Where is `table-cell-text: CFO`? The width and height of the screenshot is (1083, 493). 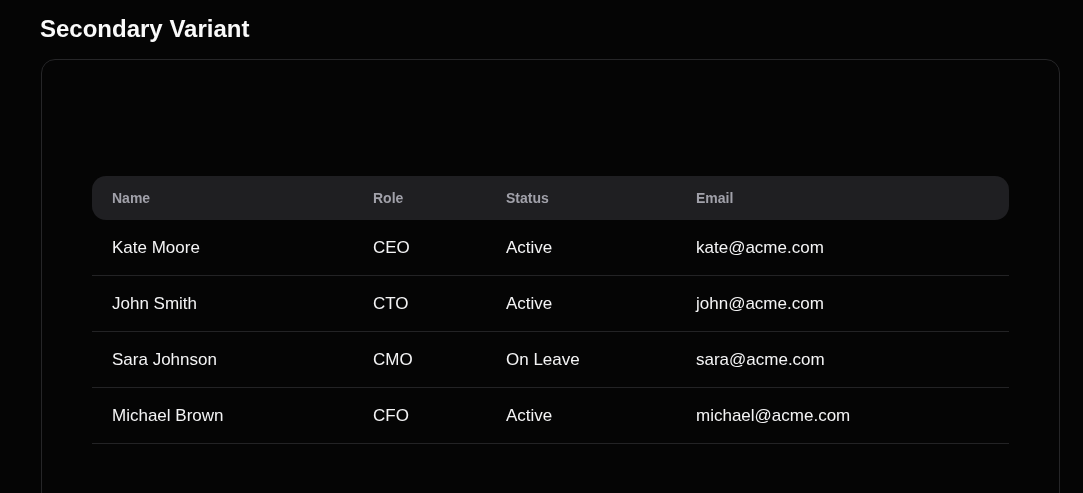 table-cell-text: CFO is located at coordinates (391, 415).